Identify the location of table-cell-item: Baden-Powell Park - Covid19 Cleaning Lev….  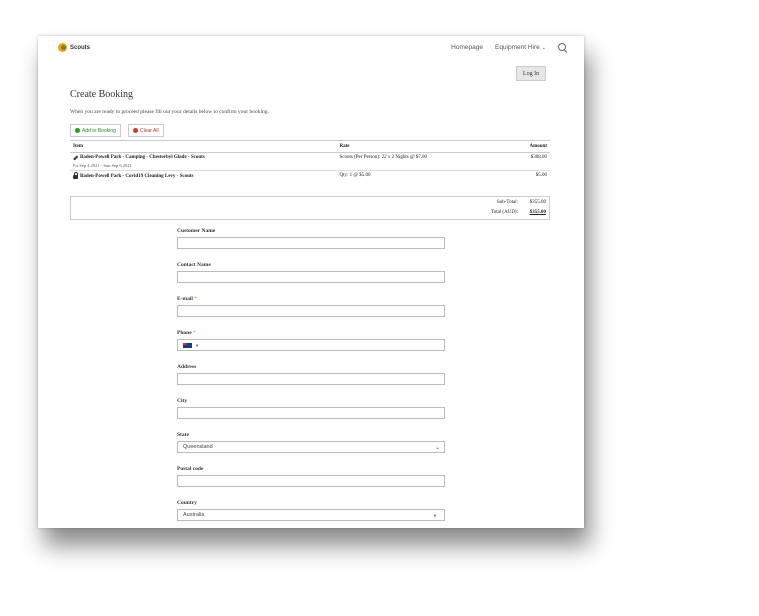
(203, 175).